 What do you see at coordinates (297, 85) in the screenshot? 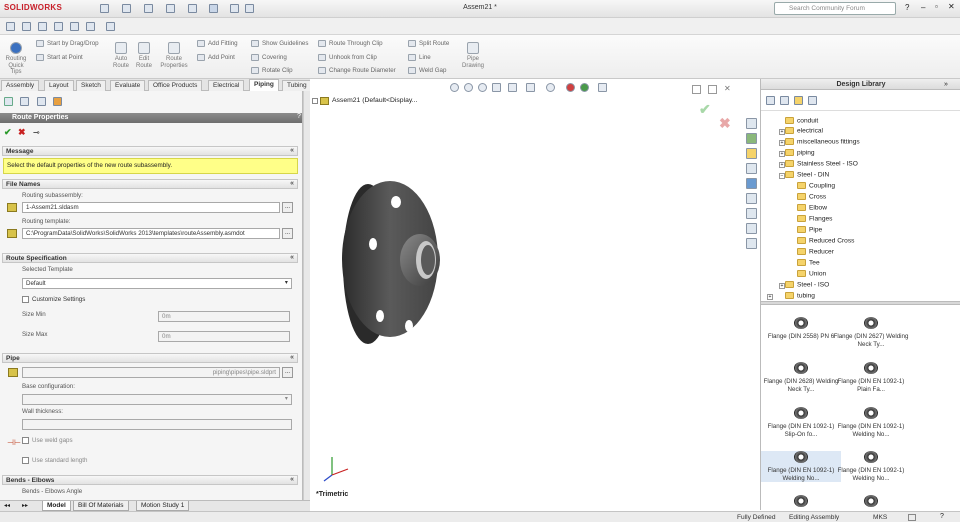
I see `tab-tubing: Tubing` at bounding box center [297, 85].